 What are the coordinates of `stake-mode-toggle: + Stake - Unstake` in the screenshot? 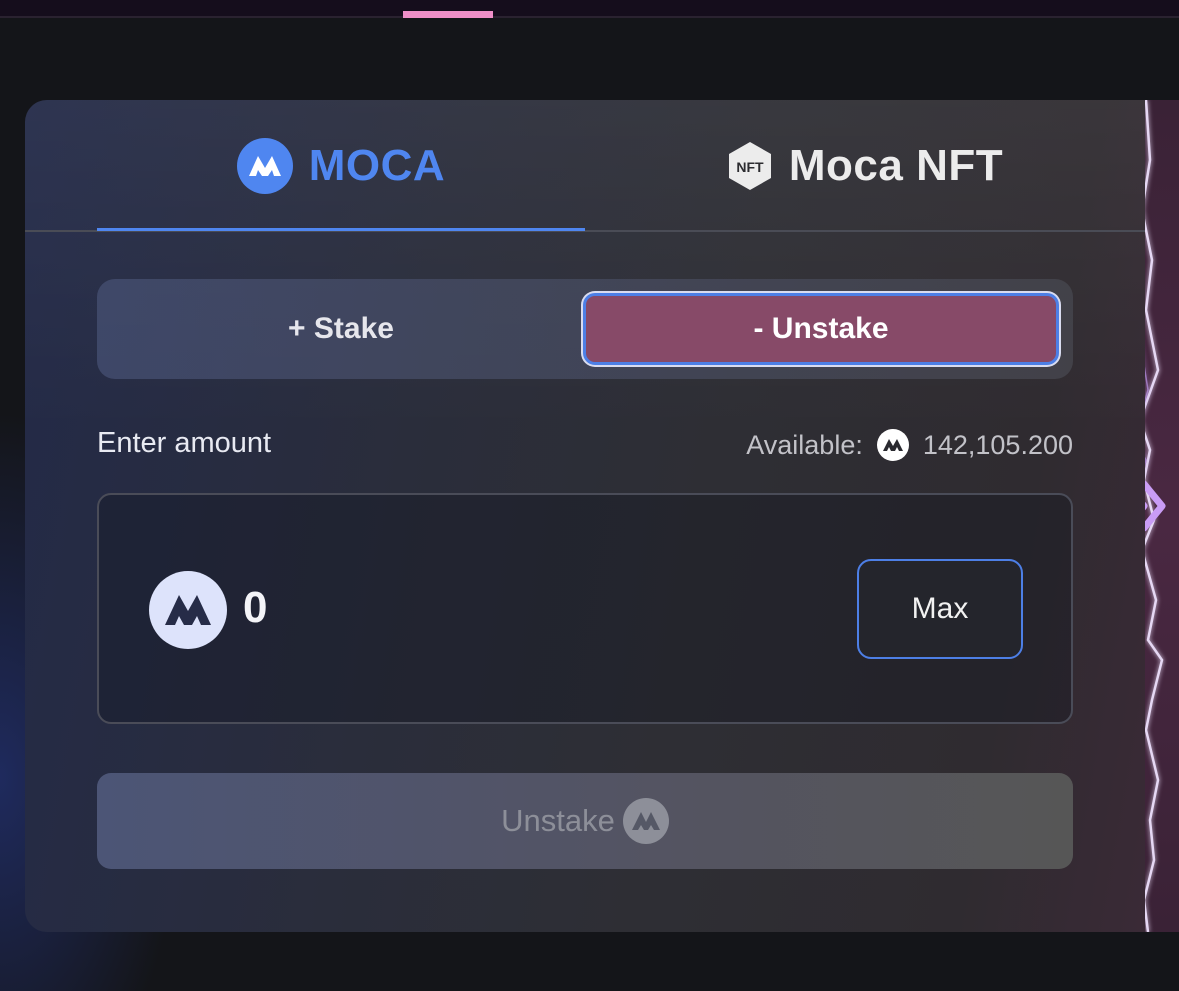 It's located at (585, 329).